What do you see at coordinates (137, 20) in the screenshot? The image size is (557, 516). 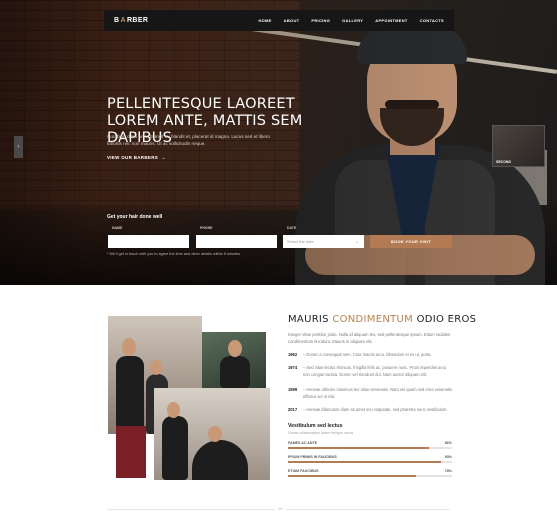 I see `logo-suffix: RBER` at bounding box center [137, 20].